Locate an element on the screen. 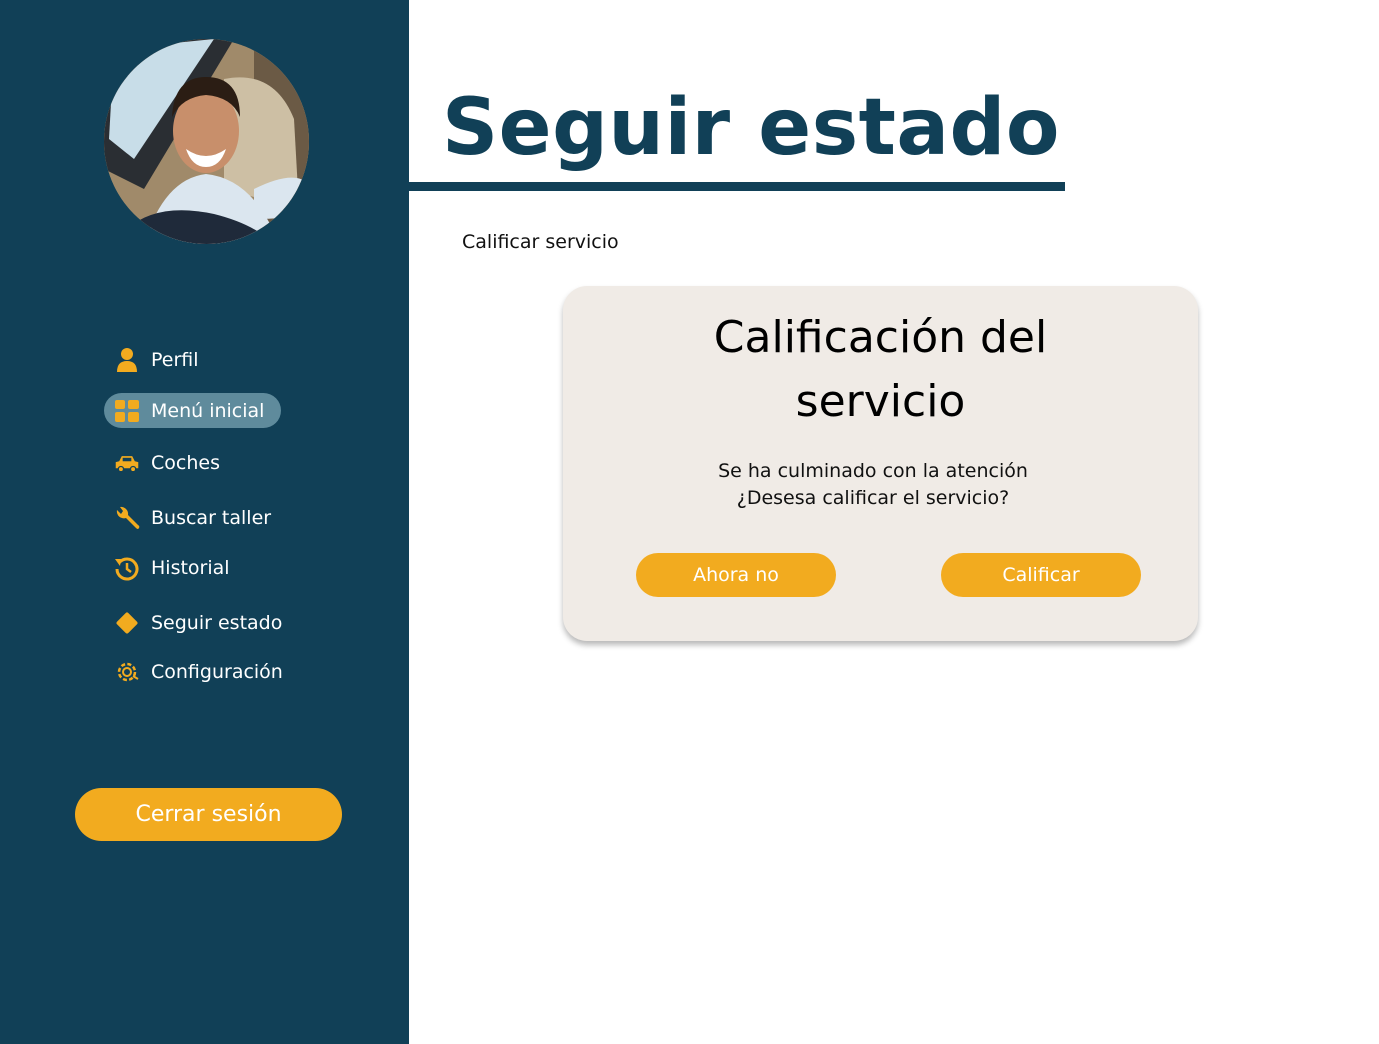 The image size is (1379, 1044). sidebar-item-configuracion: Configuración is located at coordinates (193, 671).